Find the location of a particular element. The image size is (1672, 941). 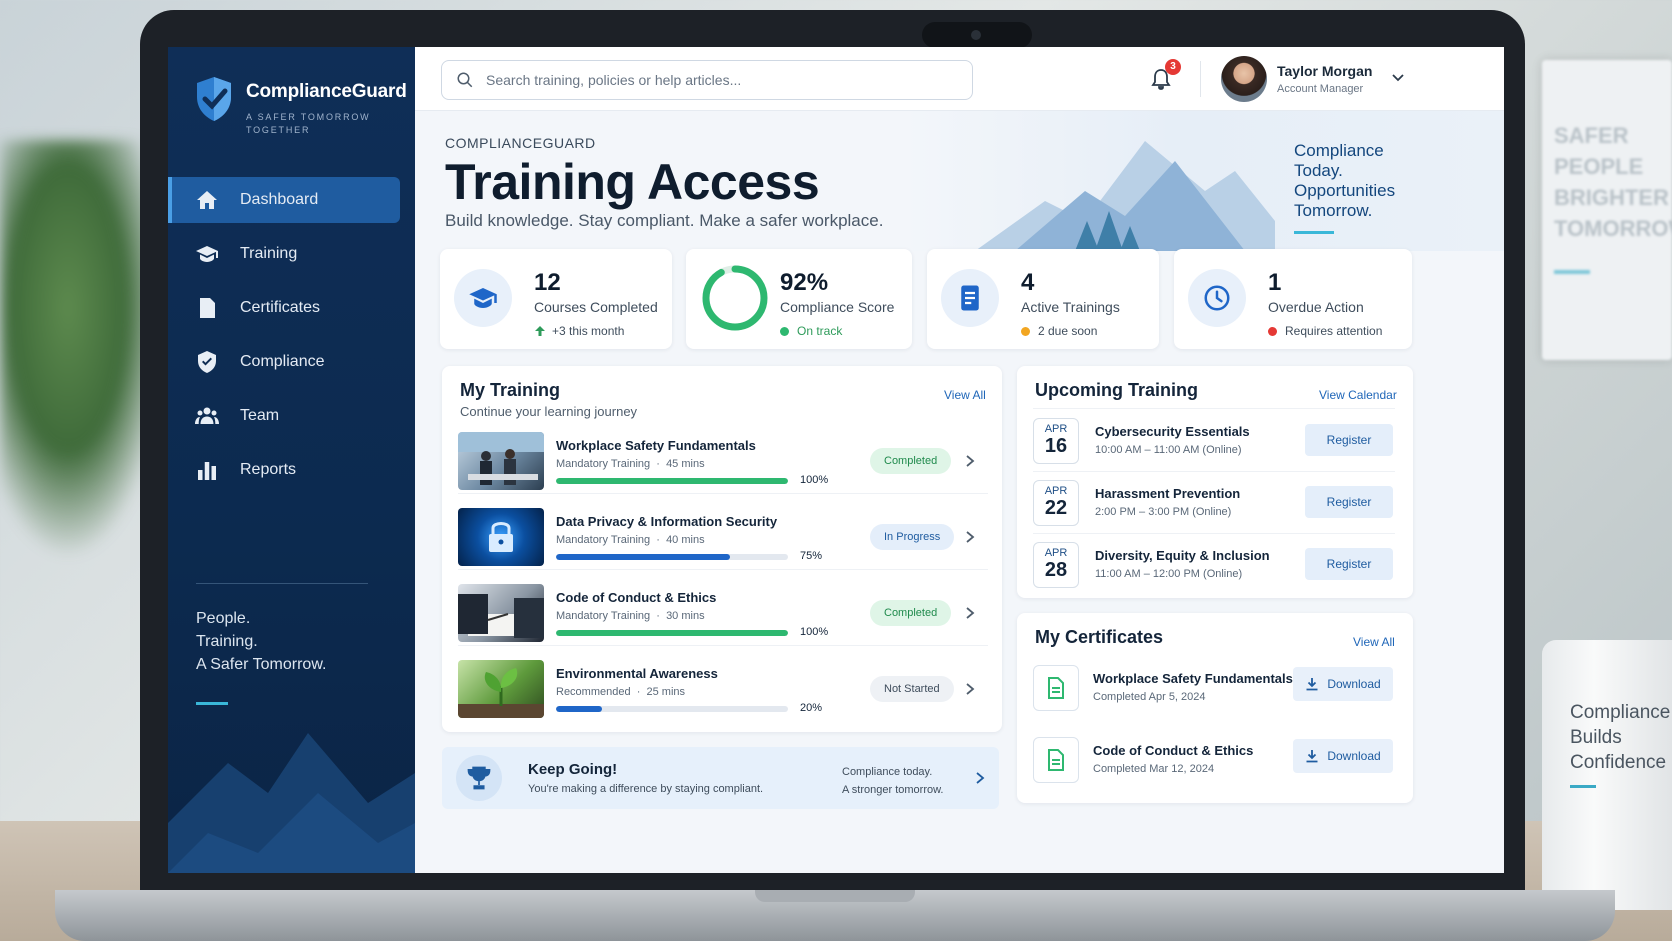

search-bar is located at coordinates (707, 80).